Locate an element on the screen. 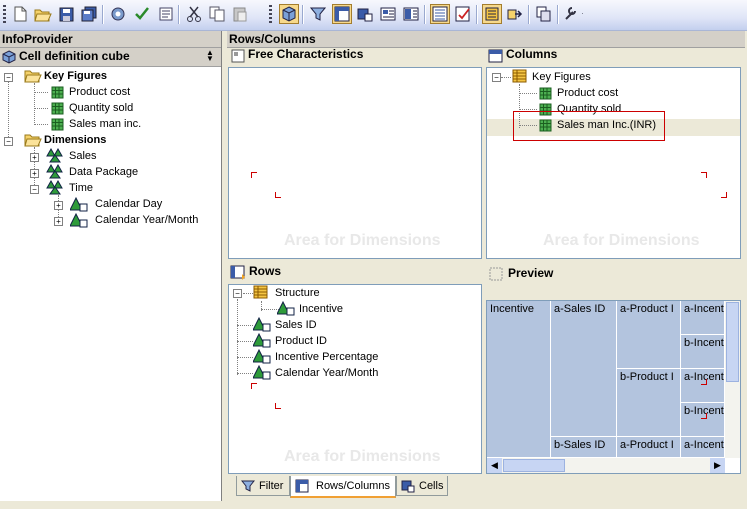  tree-dimensions: Dimensions is located at coordinates (75, 140).